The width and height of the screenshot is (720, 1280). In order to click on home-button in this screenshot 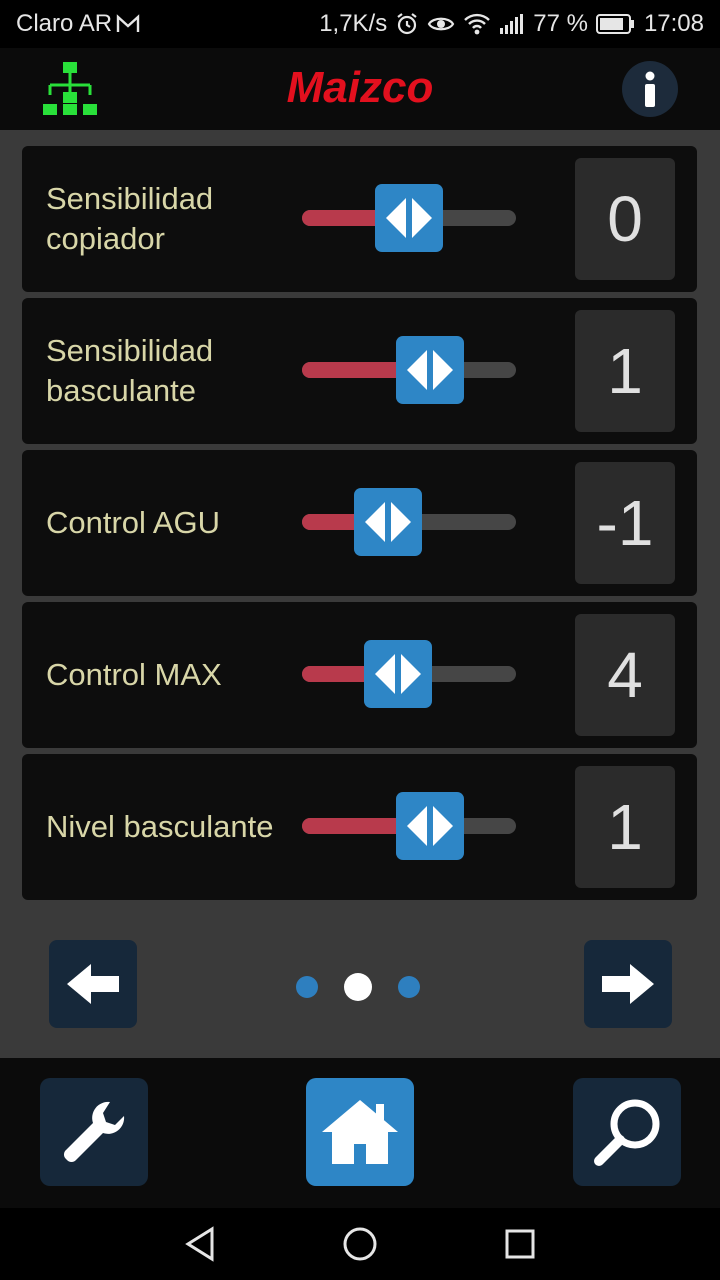, I will do `click(360, 1132)`.